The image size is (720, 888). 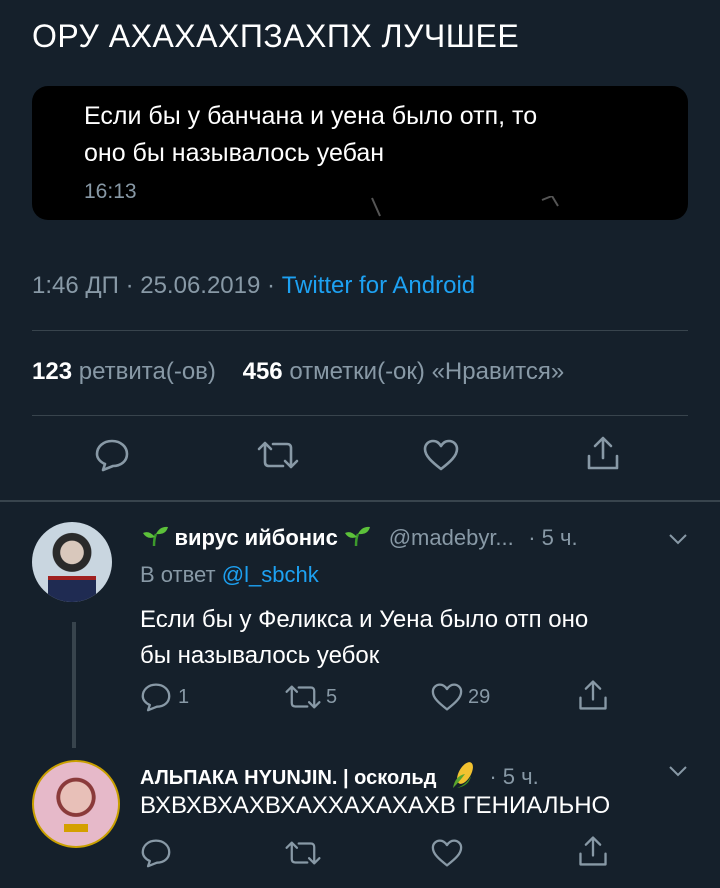 I want to click on sketch-decoration-icon, so click(x=465, y=206).